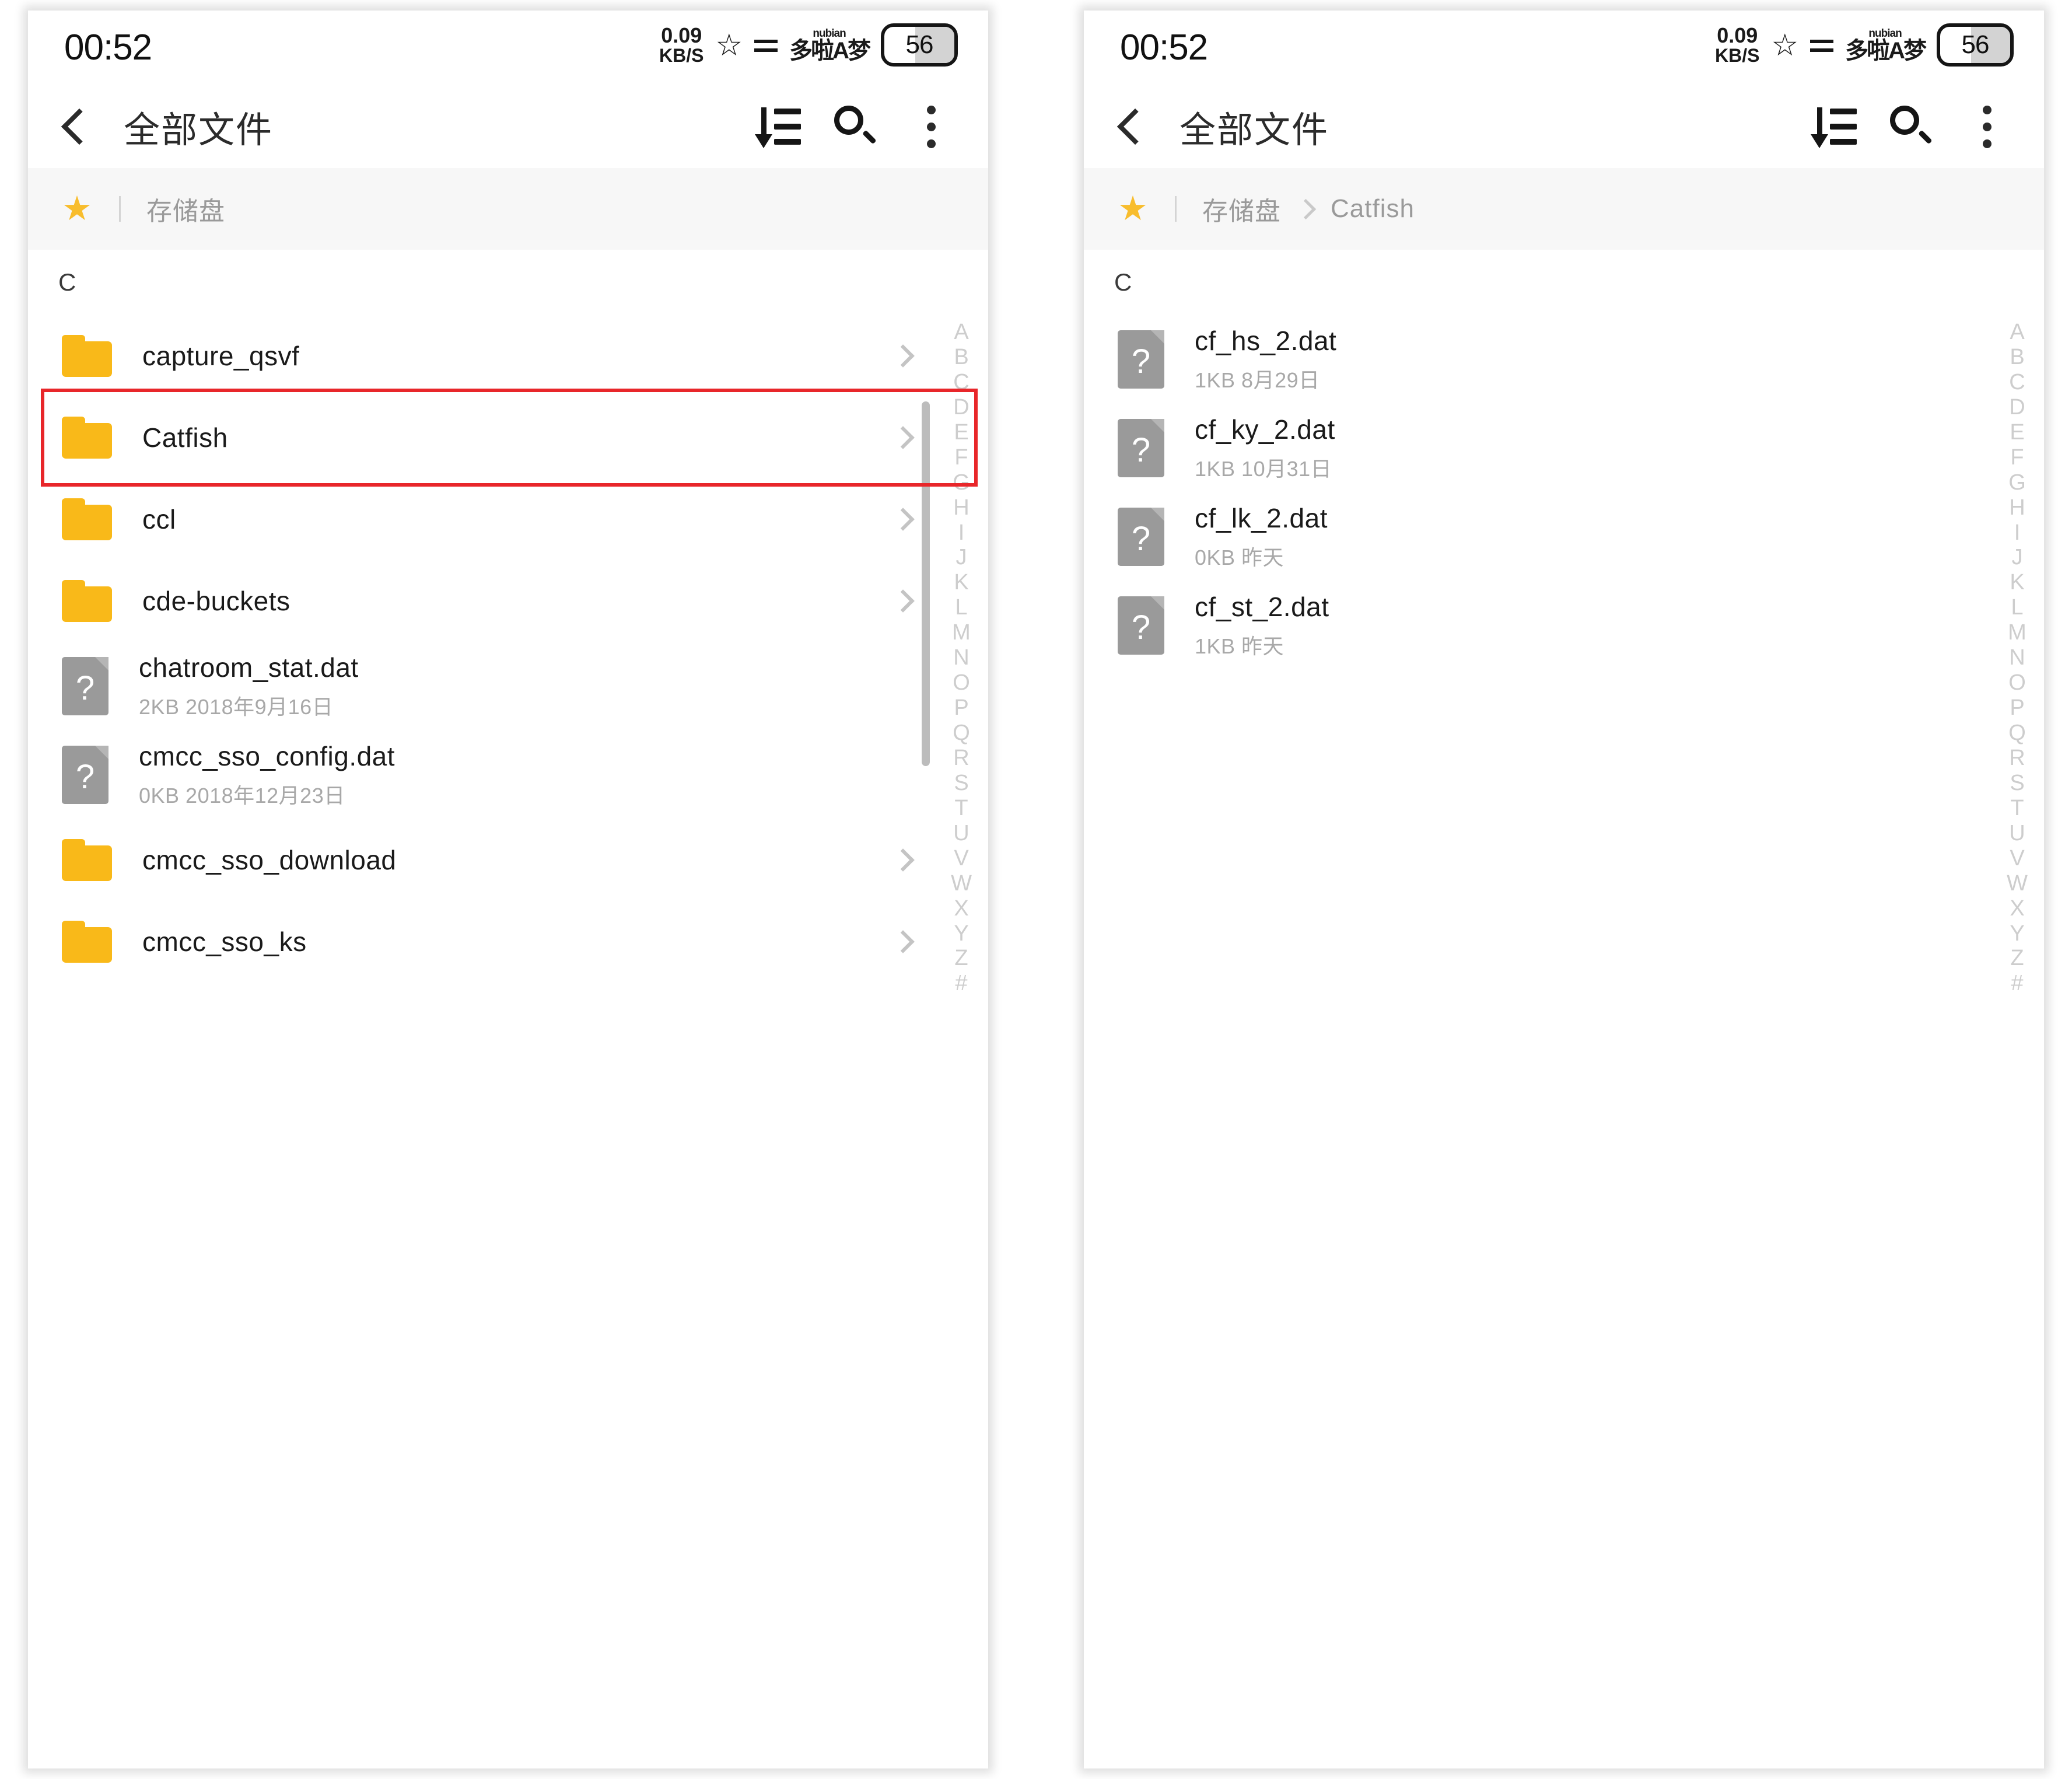 This screenshot has height=1779, width=2072. I want to click on file-row: ? cf_lk_2.dat 0KB 昨天, so click(1564, 536).